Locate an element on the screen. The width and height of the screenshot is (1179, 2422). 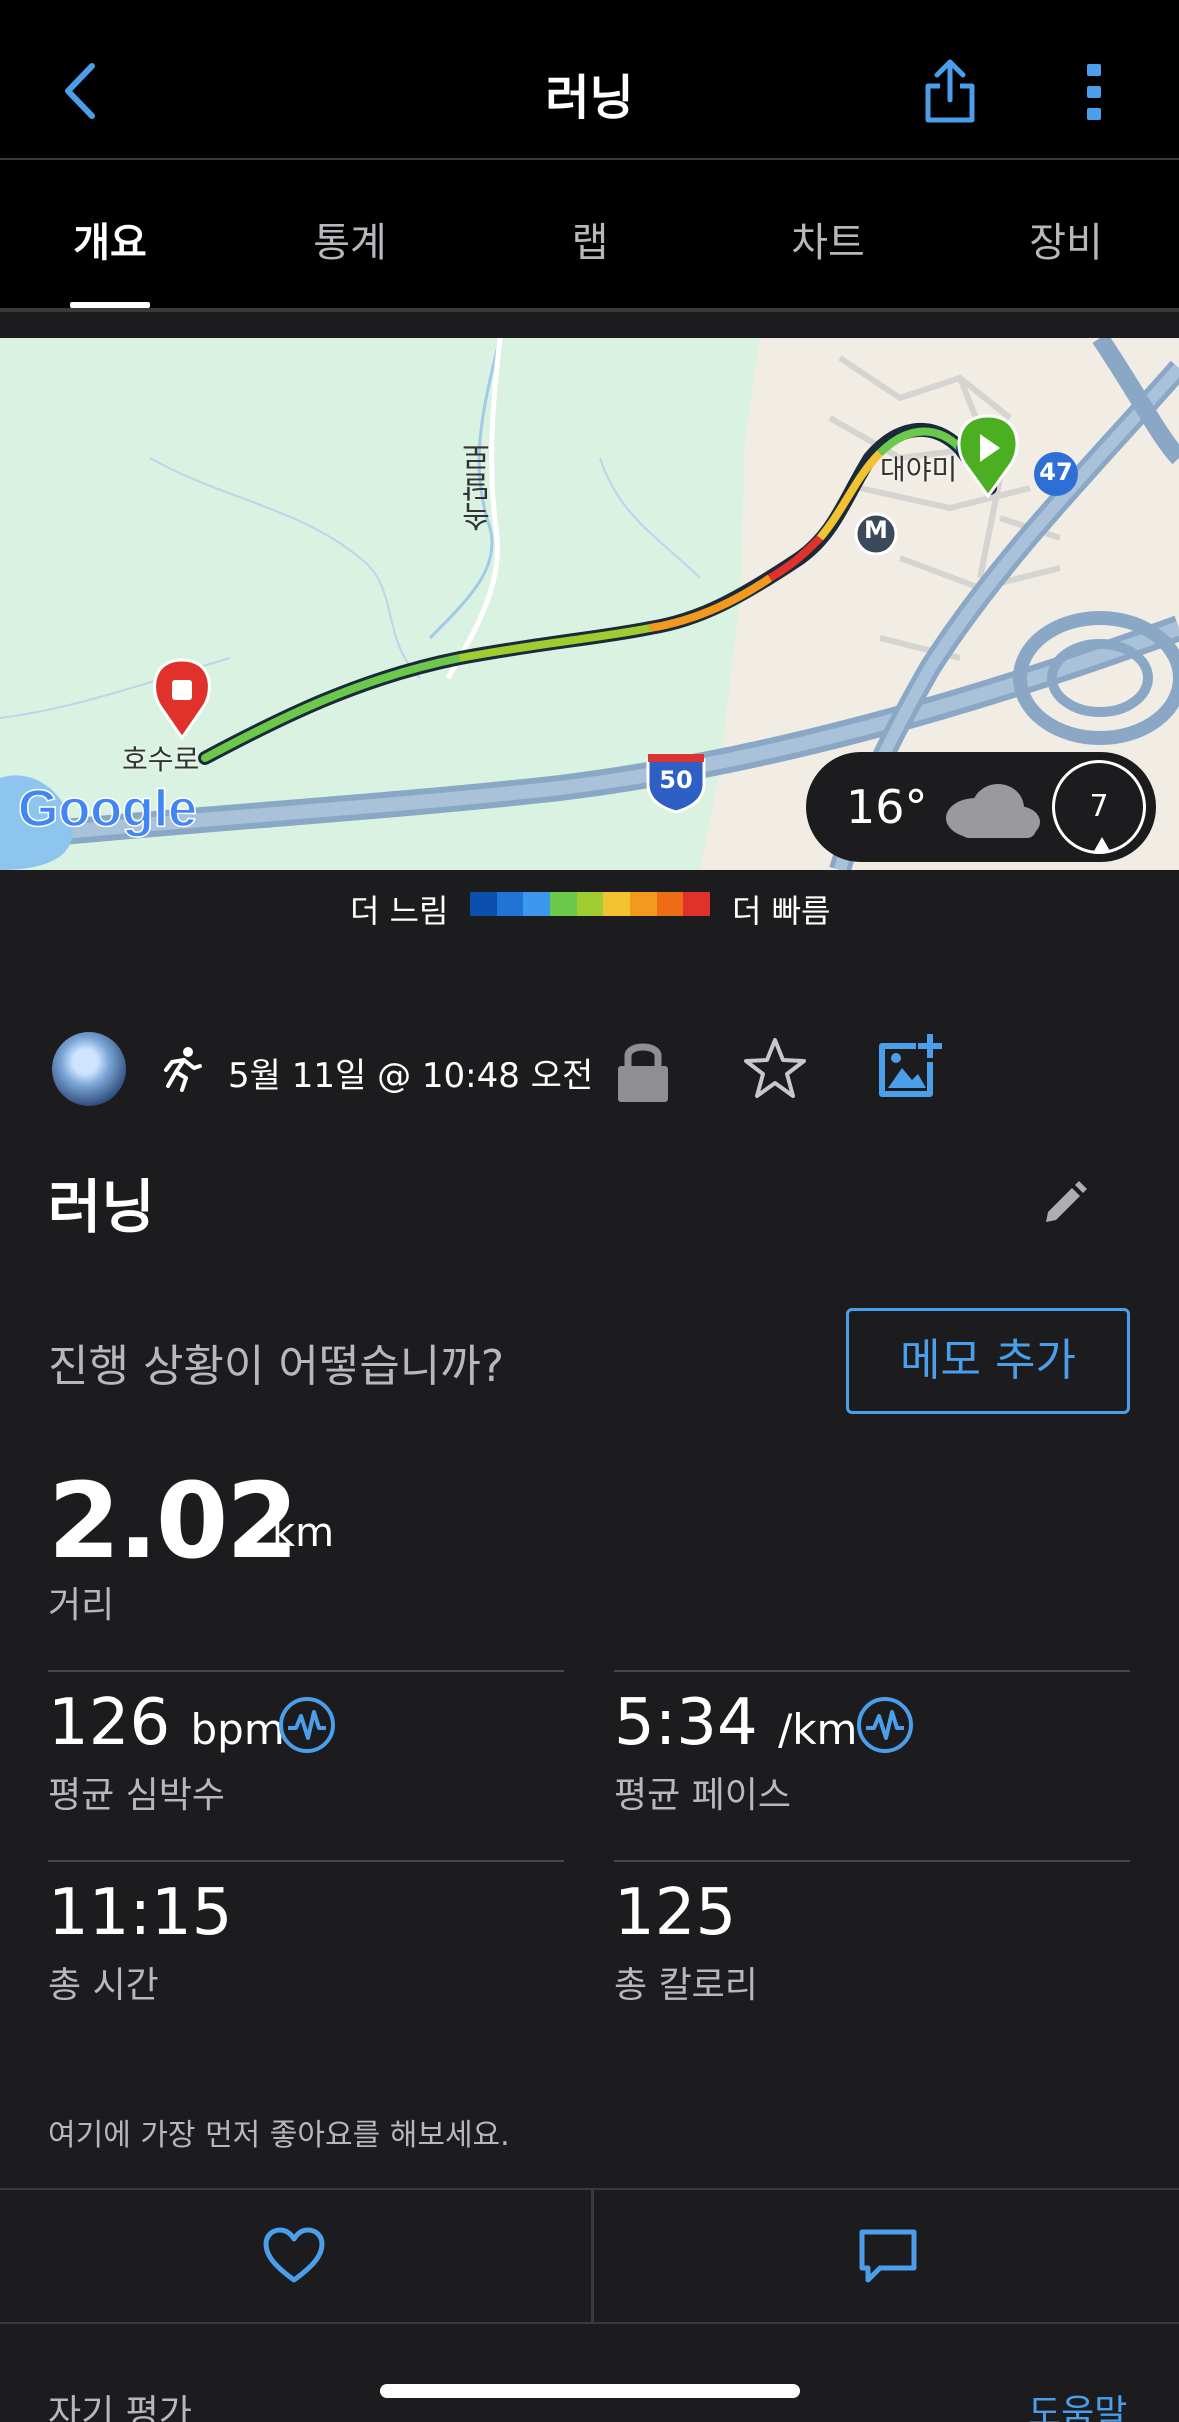
activity-meta-row: 5월 11일 @ 10:48 오전 is located at coordinates (589, 1070).